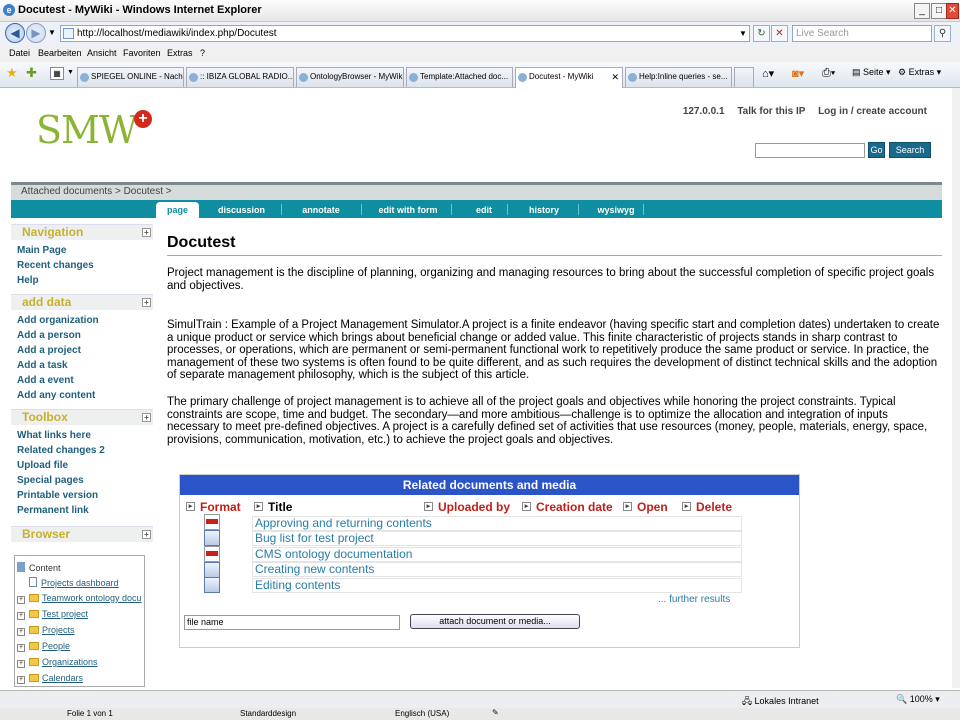 The width and height of the screenshot is (960, 720). I want to click on tab-page: page, so click(177, 210).